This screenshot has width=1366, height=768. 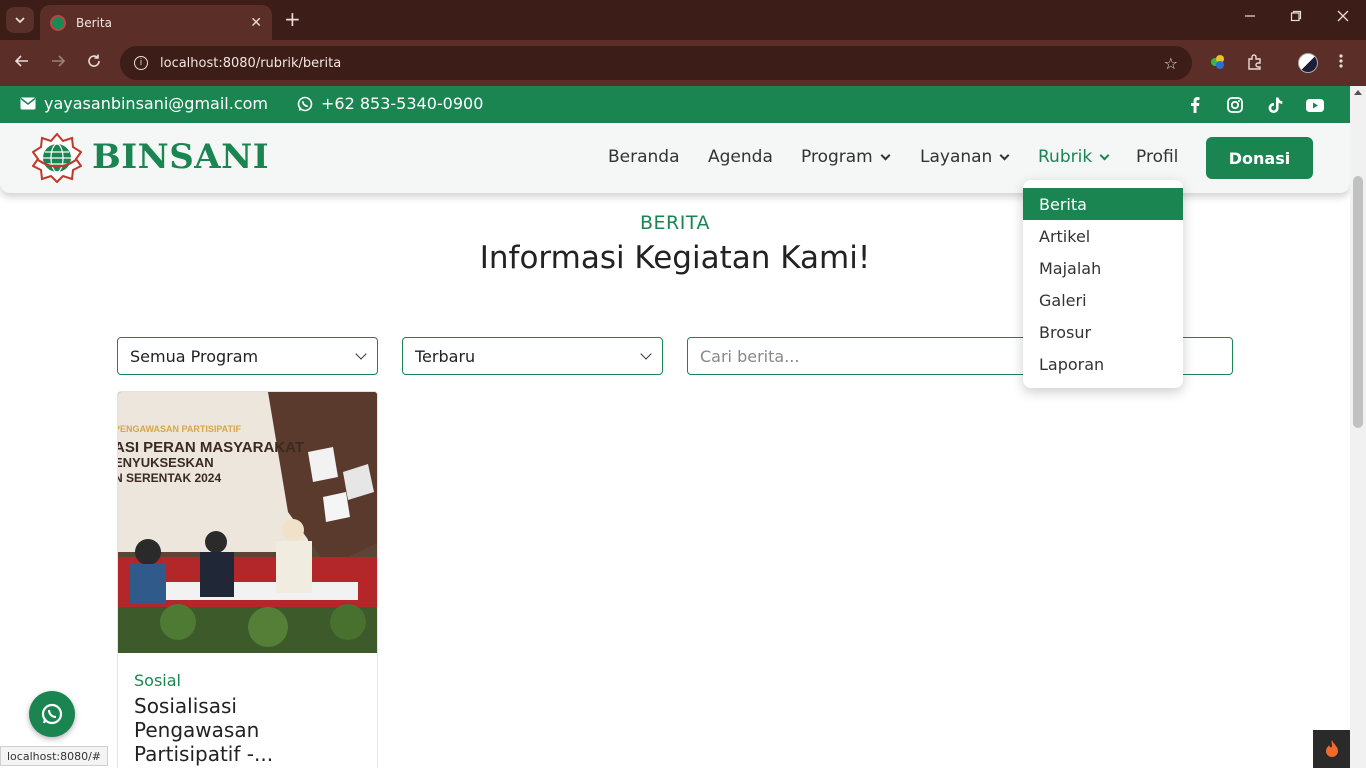 I want to click on nav-rubrik: Rubrik, so click(x=1074, y=157).